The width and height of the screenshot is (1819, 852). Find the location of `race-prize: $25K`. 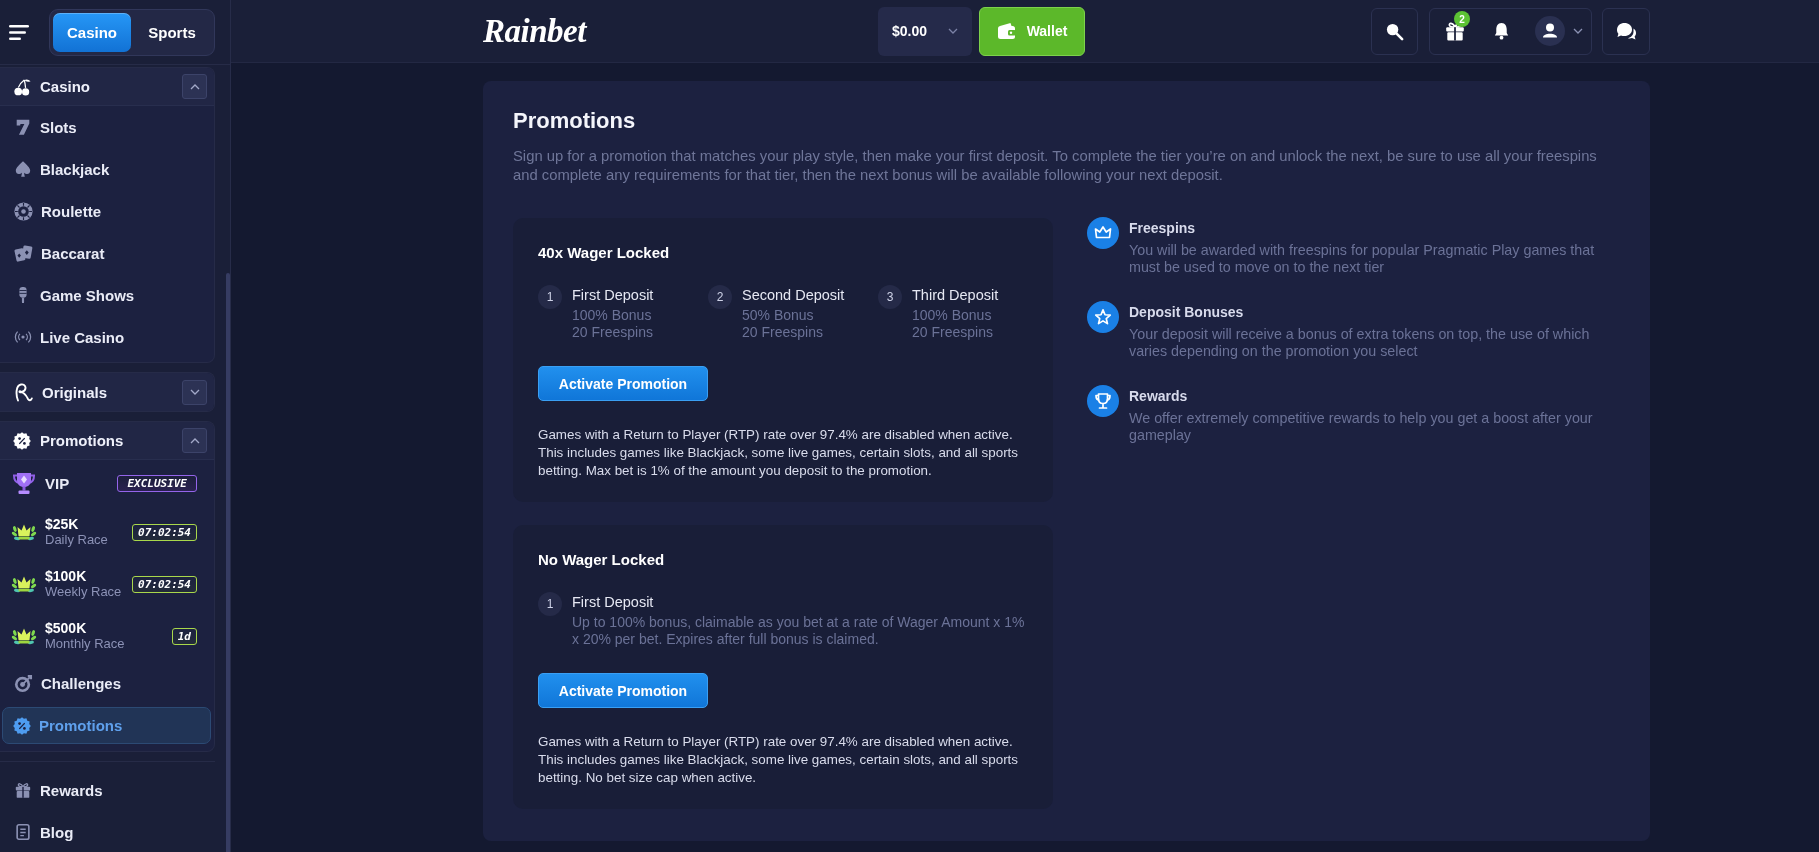

race-prize: $25K is located at coordinates (62, 524).